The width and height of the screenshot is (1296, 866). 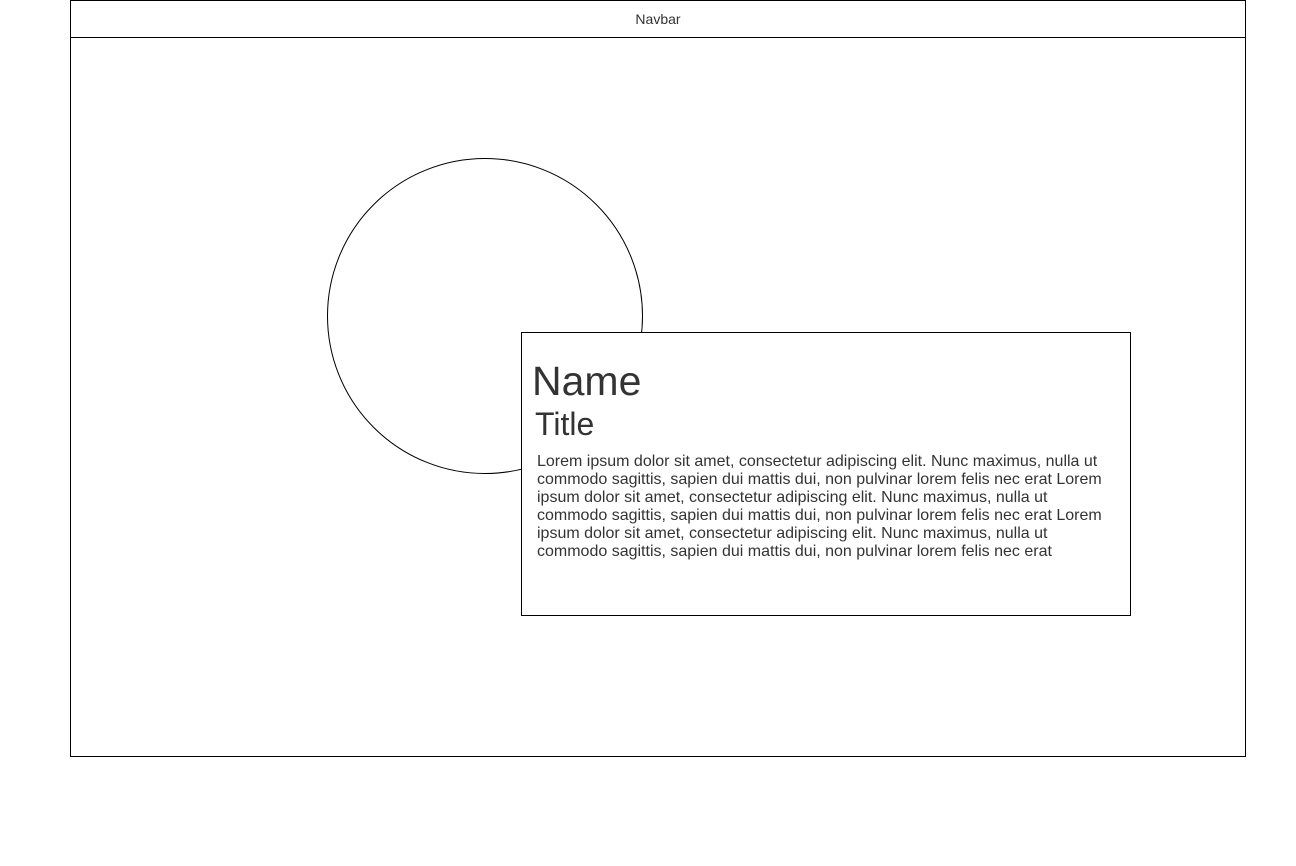 What do you see at coordinates (587, 381) in the screenshot?
I see `profile-name: Name` at bounding box center [587, 381].